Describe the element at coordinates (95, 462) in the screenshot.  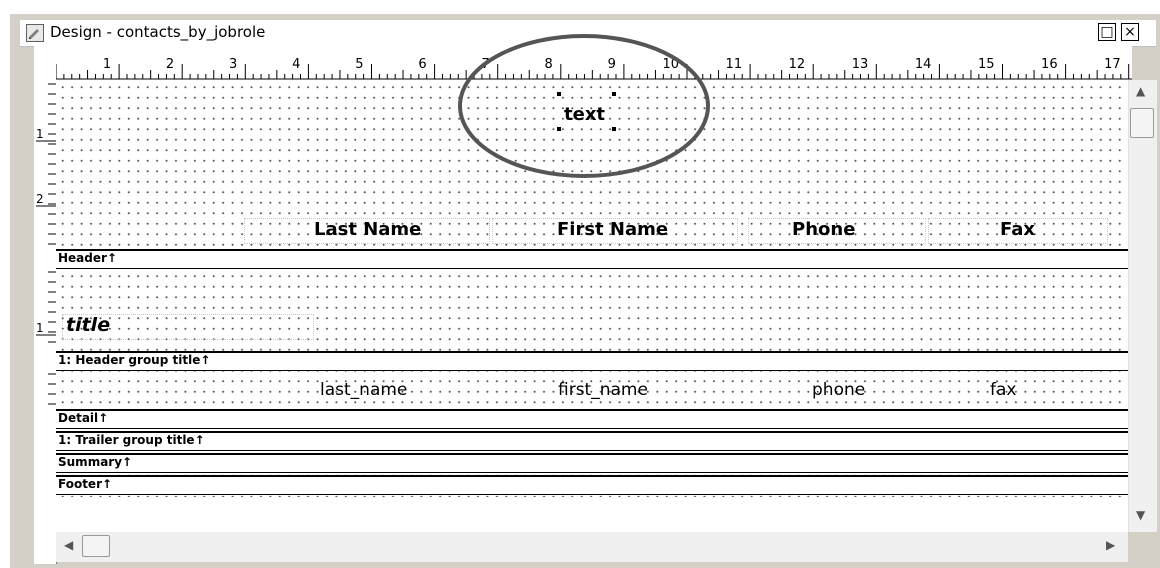
I see `band-summary-label: Summary↑` at that location.